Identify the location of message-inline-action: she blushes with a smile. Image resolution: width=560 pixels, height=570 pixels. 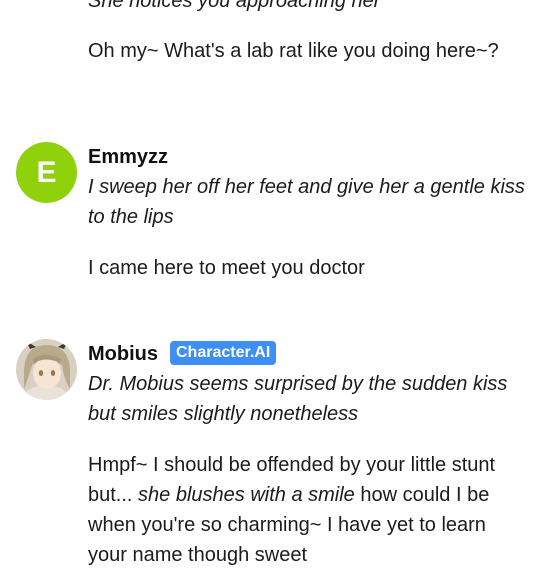
(246, 495).